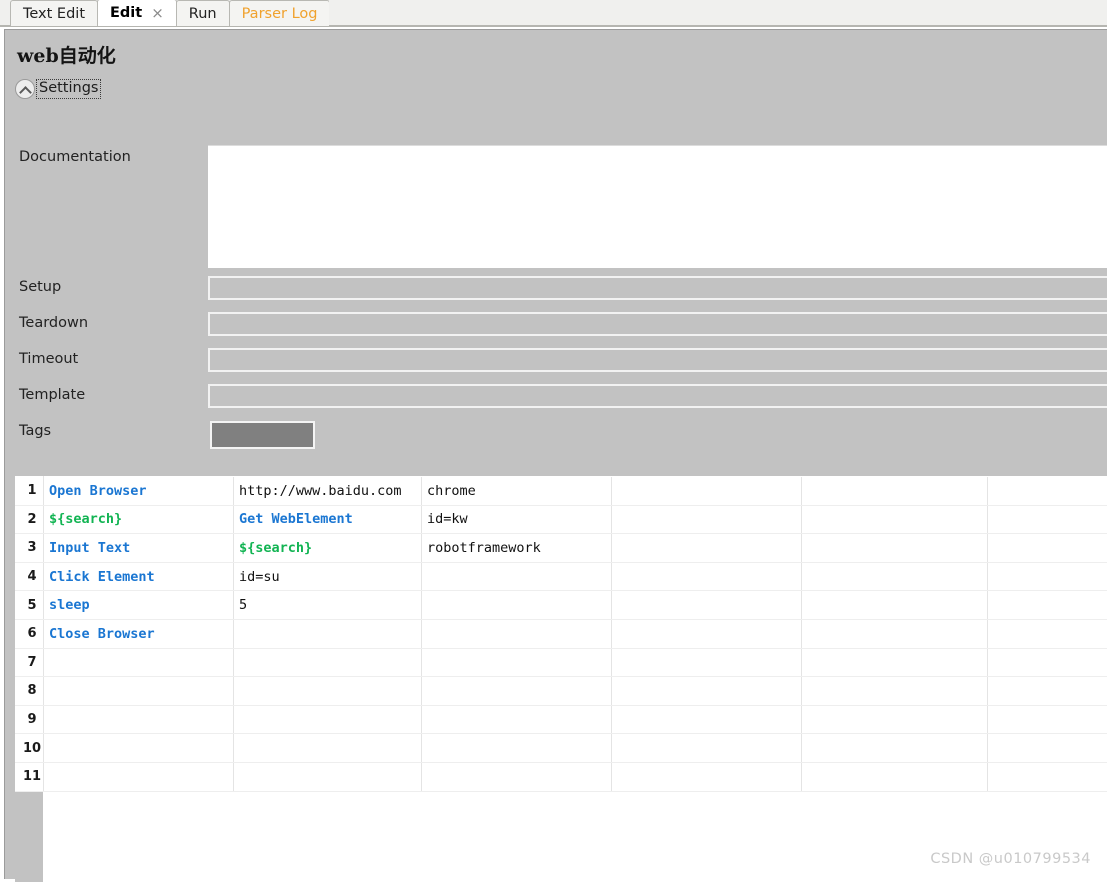 This screenshot has width=1107, height=882. I want to click on table-row: 11, so click(561, 776).